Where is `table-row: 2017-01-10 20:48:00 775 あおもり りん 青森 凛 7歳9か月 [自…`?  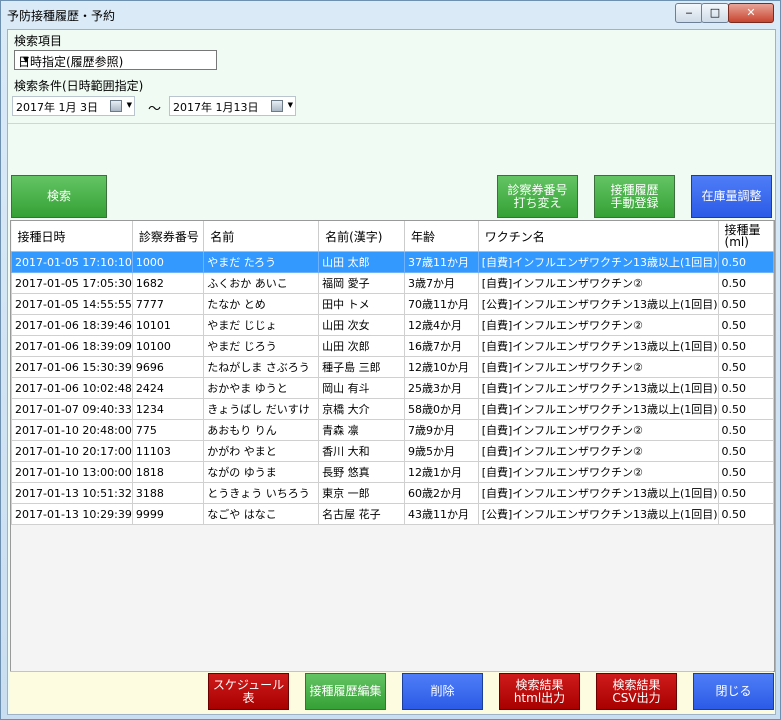
table-row: 2017-01-10 20:48:00 775 あおもり りん 青森 凛 7歳9か月 [自… is located at coordinates (392, 430).